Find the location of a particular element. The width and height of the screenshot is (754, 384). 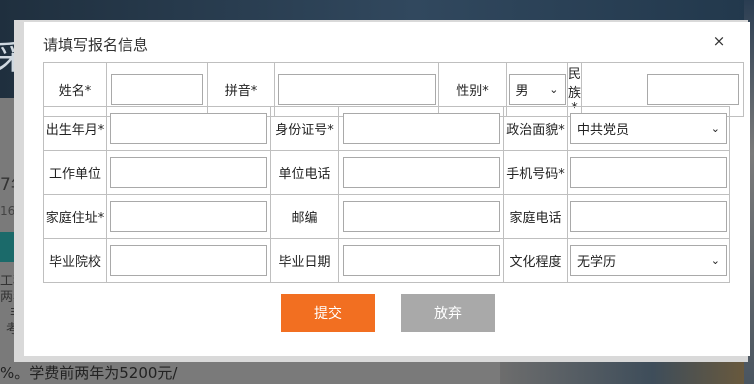

ethnicity-input is located at coordinates (693, 89).